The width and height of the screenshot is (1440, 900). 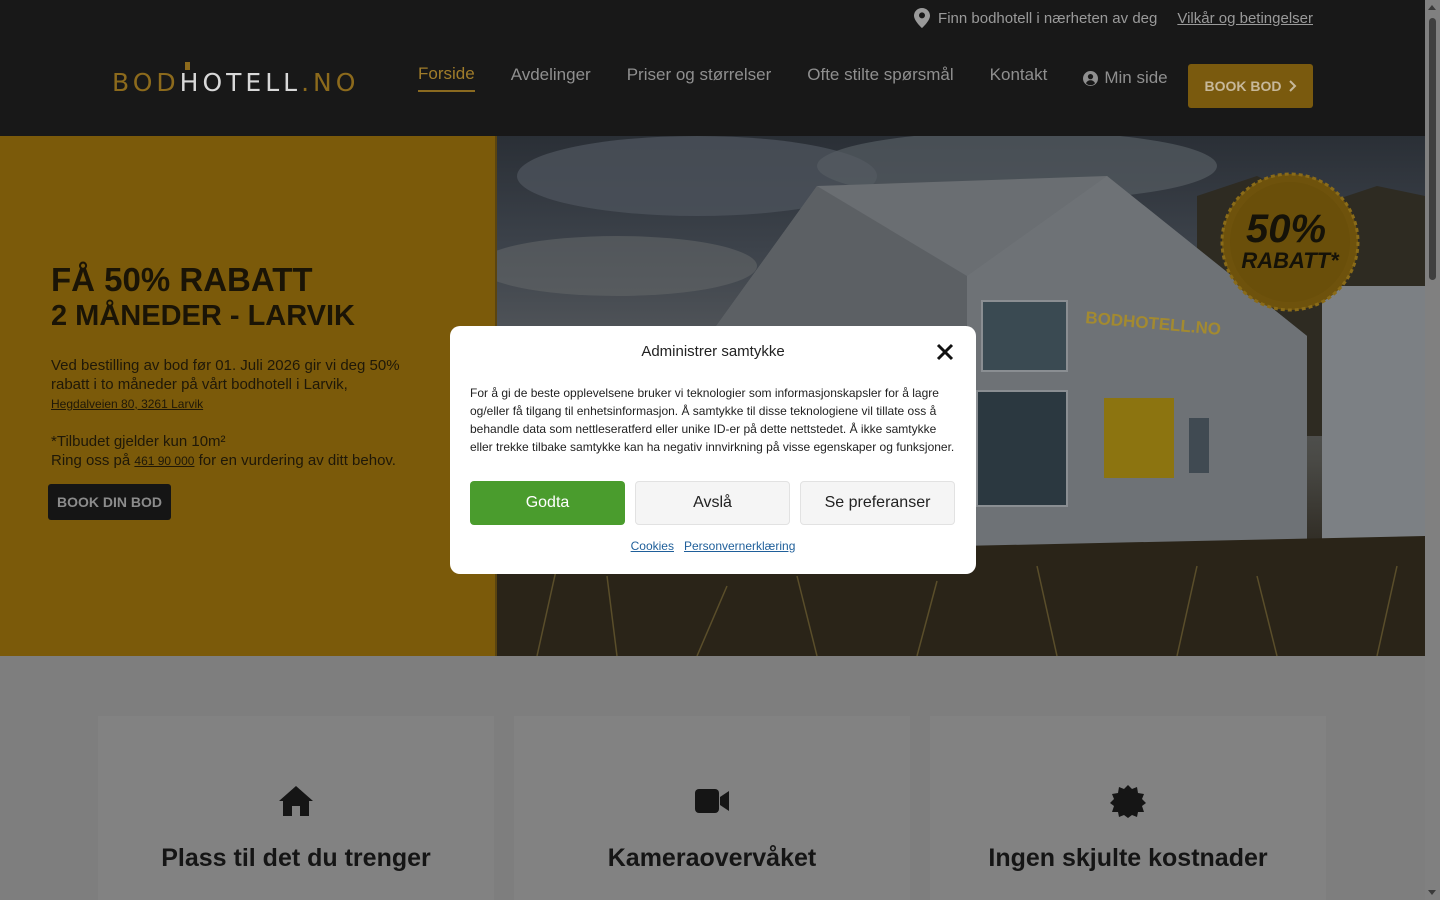 I want to click on find-location-link: Finn bodhotell i nærheten av deg, so click(x=1035, y=18).